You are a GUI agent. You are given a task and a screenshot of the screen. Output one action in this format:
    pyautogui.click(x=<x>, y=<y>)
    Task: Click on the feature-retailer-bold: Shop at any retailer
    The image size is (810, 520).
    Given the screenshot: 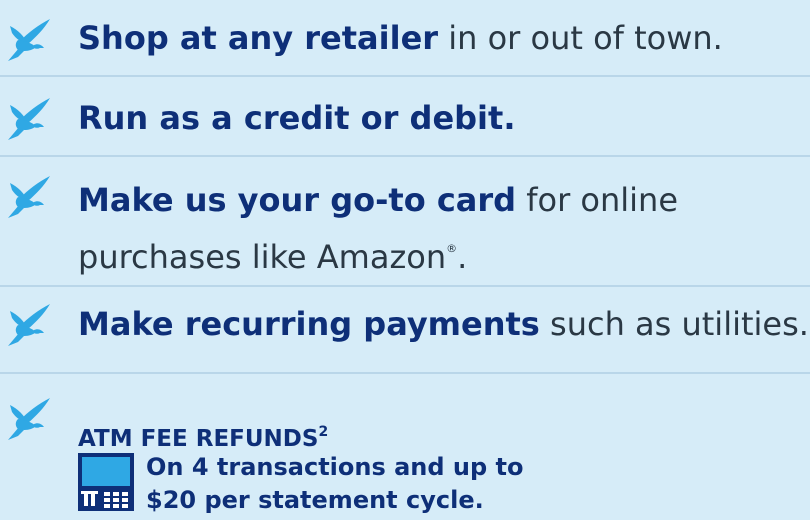 What is the action you would take?
    pyautogui.click(x=258, y=38)
    